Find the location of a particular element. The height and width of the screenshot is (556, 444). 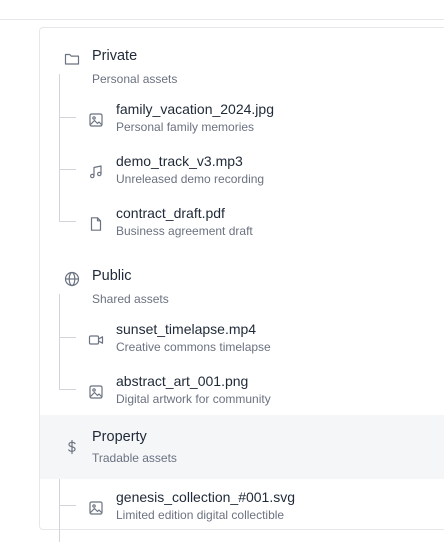

group-subtitle: Shared assets is located at coordinates (130, 299).